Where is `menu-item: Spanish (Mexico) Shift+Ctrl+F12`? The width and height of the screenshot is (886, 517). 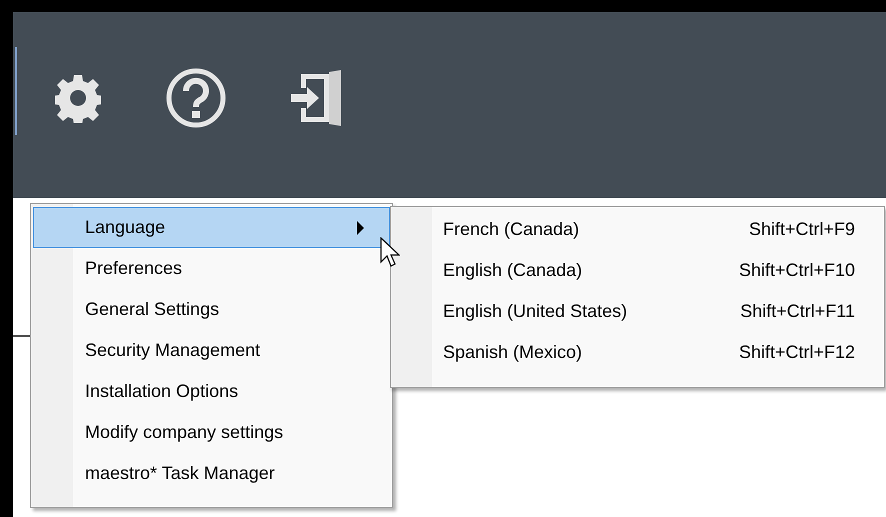
menu-item: Spanish (Mexico) Shift+Ctrl+F12 is located at coordinates (637, 352).